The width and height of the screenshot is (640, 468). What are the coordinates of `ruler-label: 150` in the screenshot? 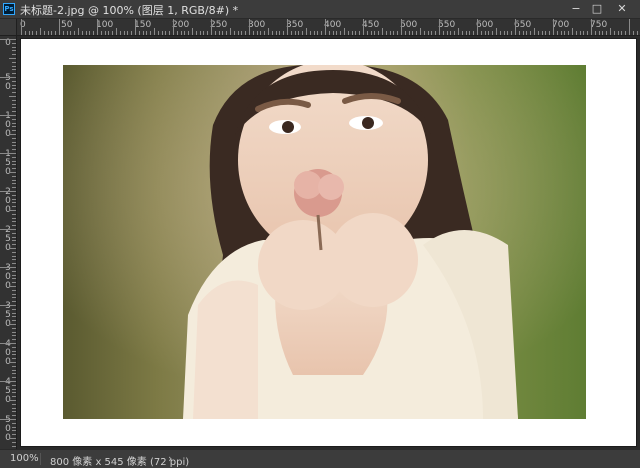 It's located at (143, 25).